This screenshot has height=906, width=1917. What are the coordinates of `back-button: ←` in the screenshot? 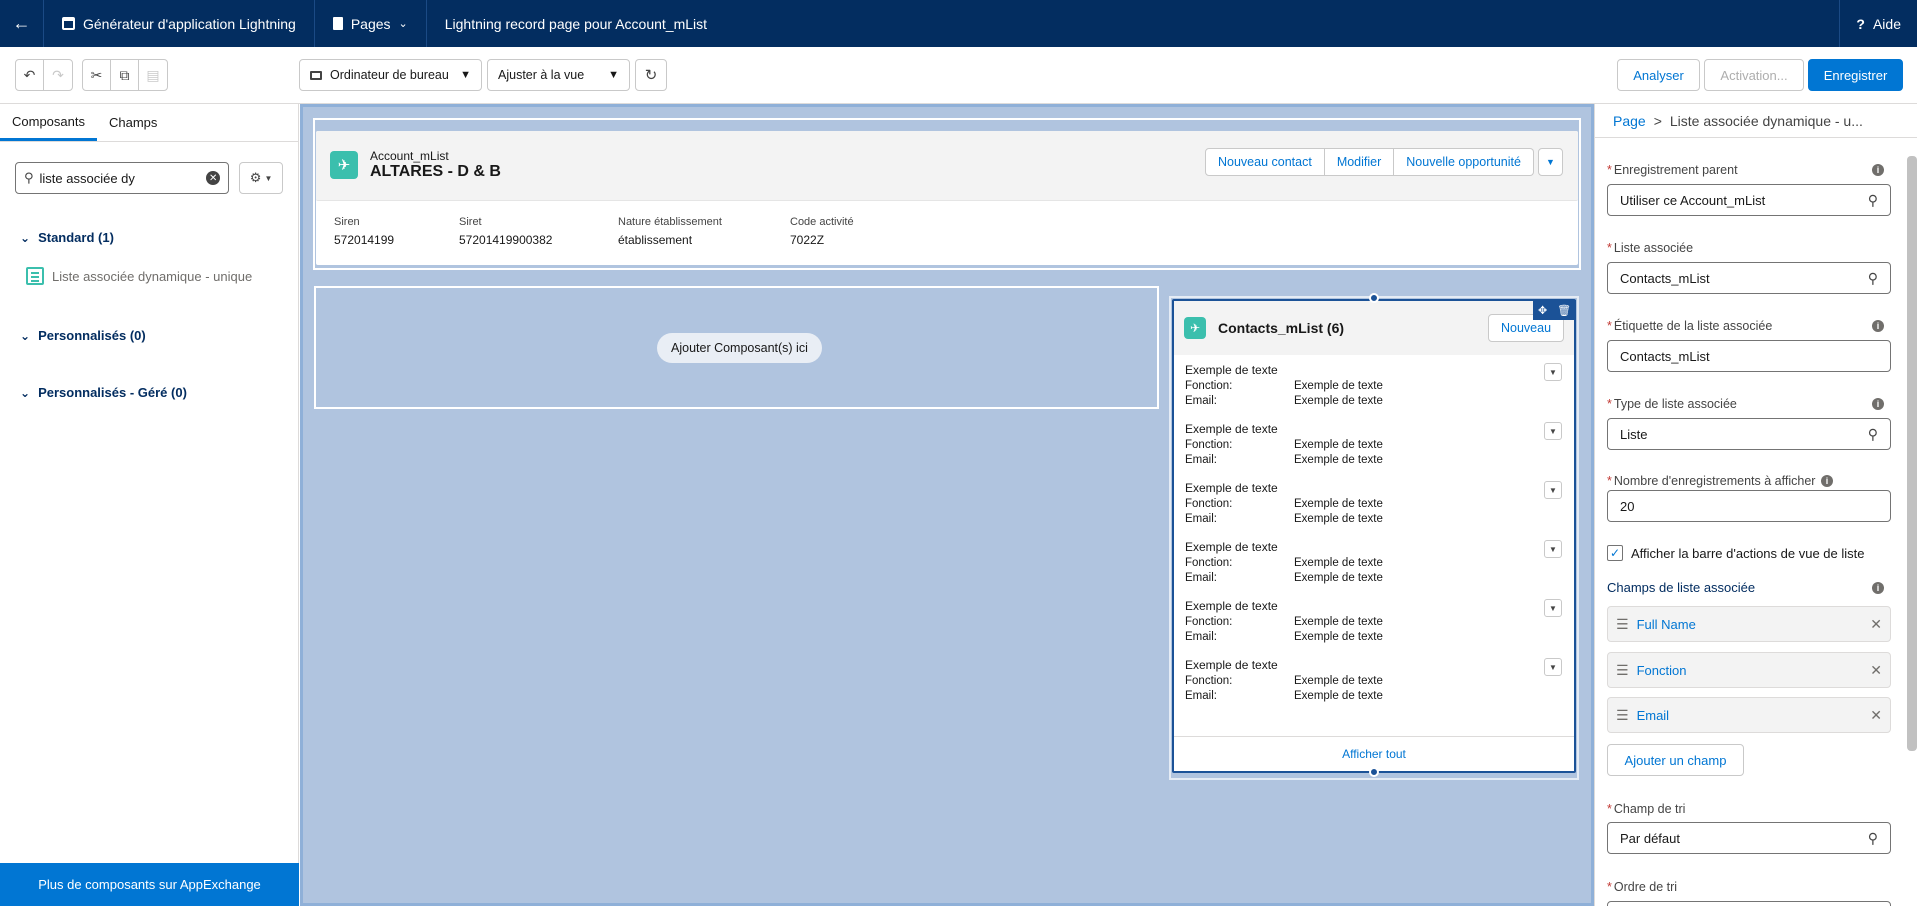 It's located at (22, 23).